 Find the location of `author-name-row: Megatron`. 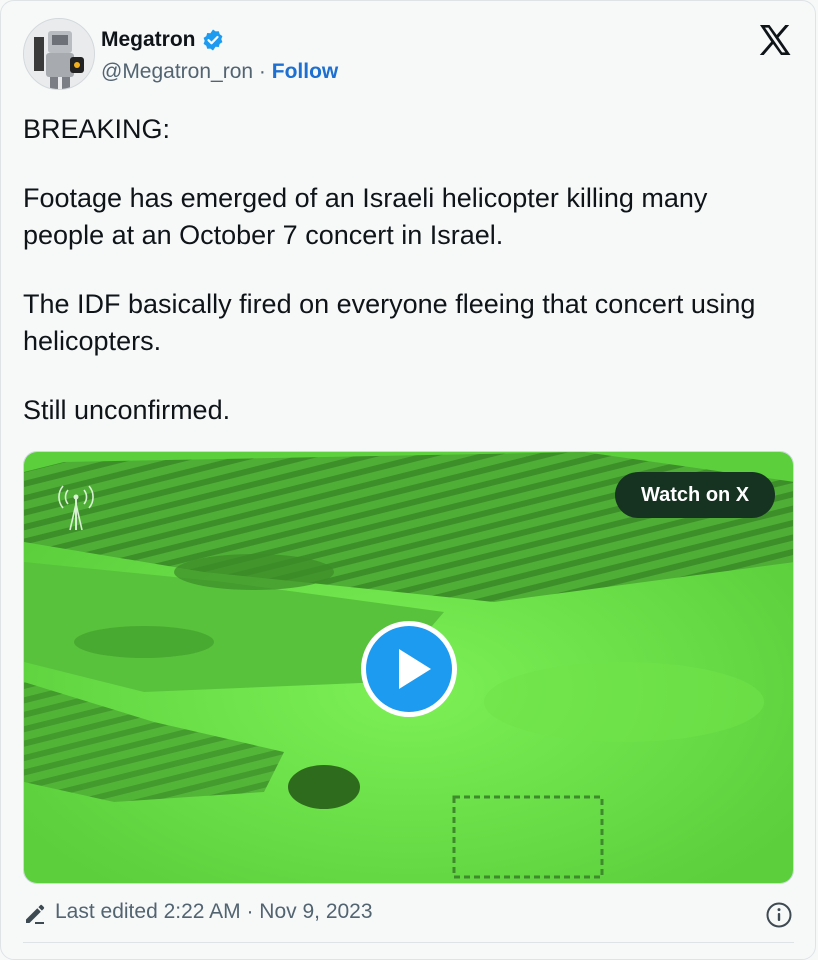

author-name-row: Megatron is located at coordinates (163, 40).